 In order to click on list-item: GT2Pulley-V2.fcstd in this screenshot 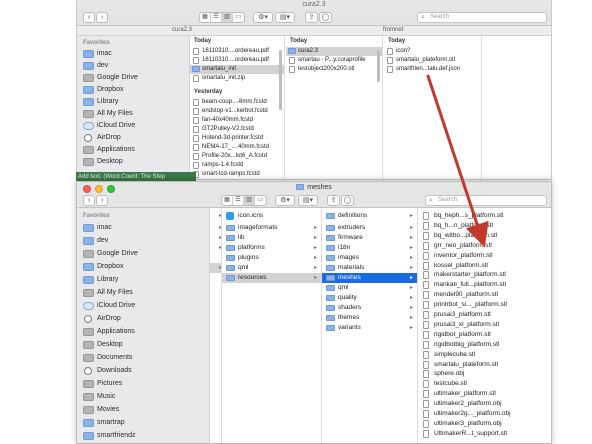, I will do `click(237, 129)`.